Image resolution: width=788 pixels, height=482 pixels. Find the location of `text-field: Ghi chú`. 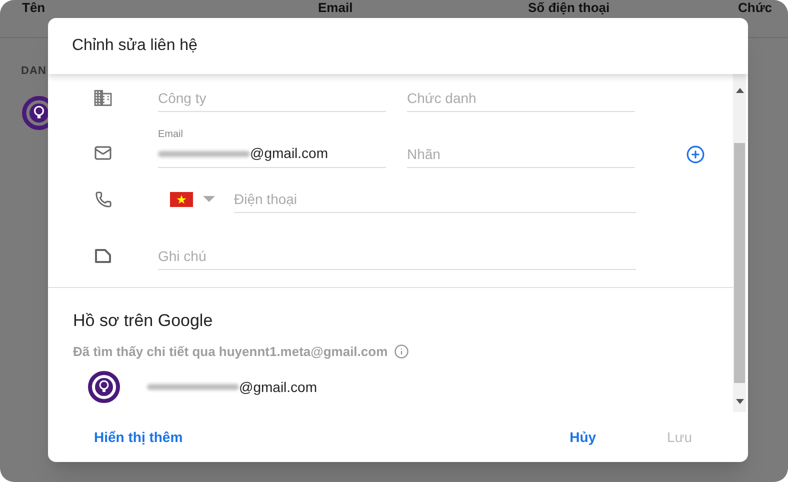

text-field: Ghi chú is located at coordinates (397, 256).